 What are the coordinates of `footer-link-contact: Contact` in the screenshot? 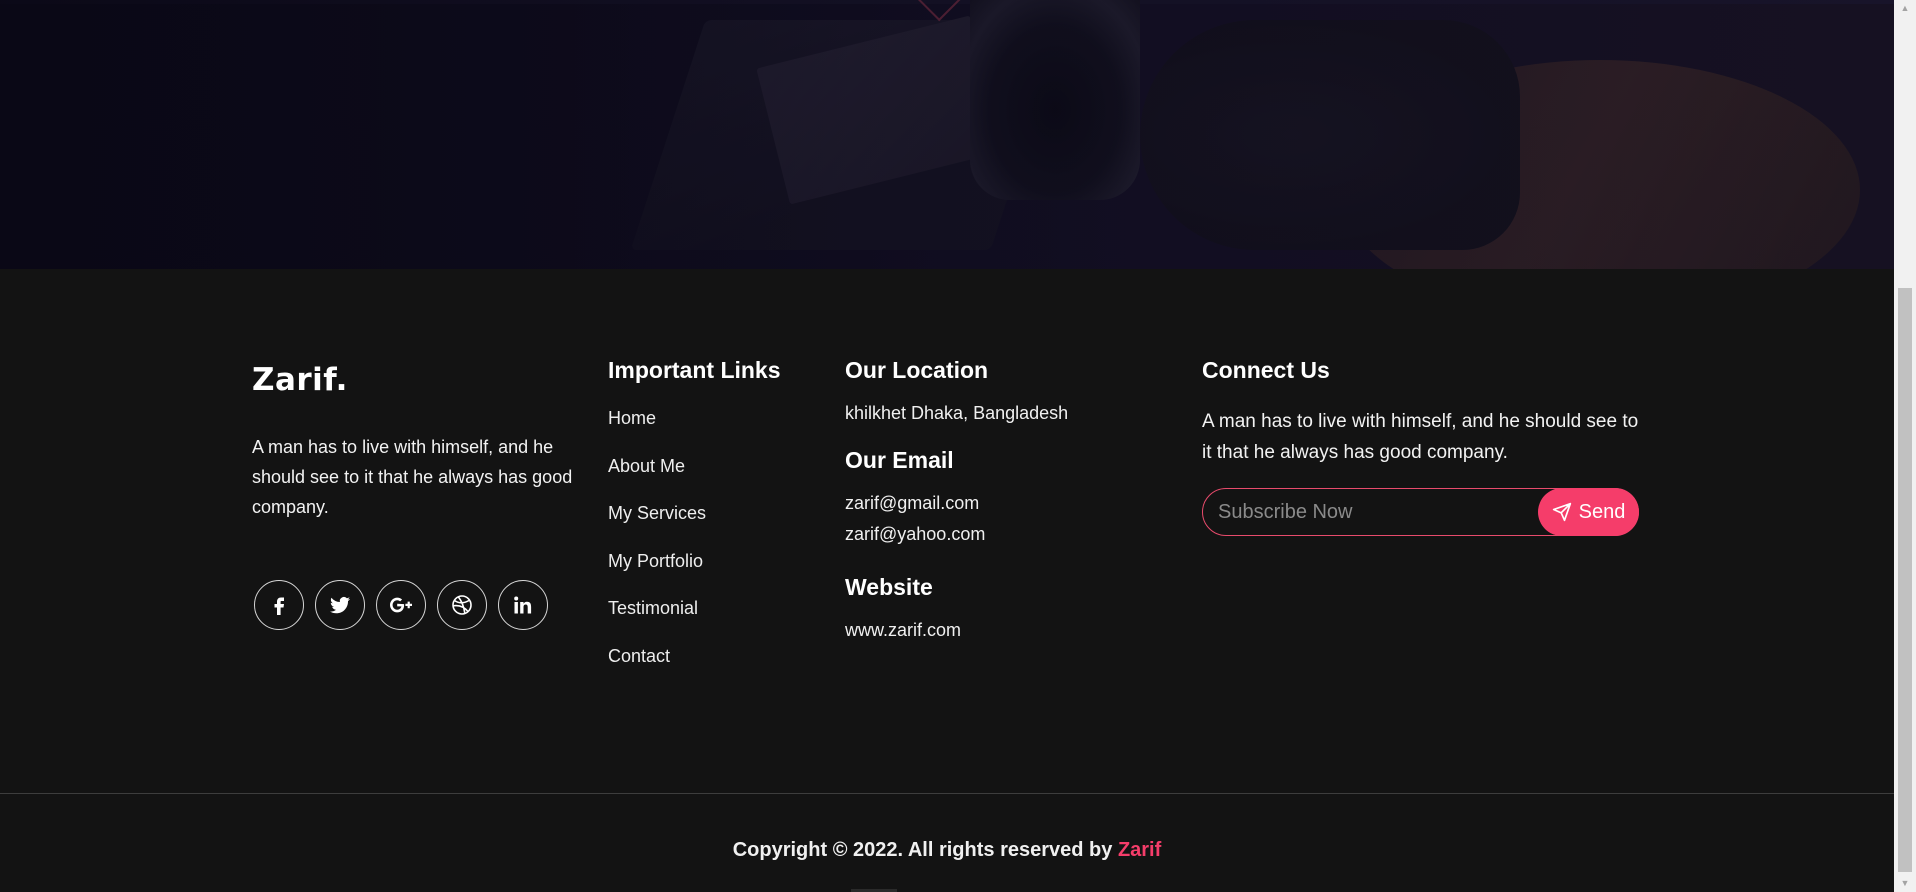 It's located at (708, 666).